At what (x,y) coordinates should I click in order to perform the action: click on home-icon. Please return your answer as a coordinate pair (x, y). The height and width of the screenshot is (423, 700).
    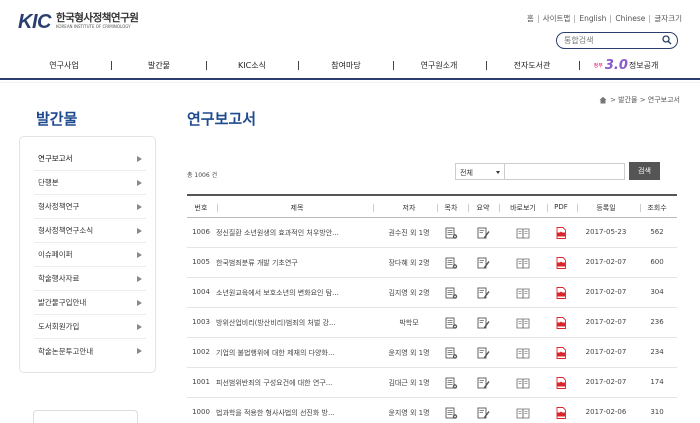
    Looking at the image, I should click on (603, 100).